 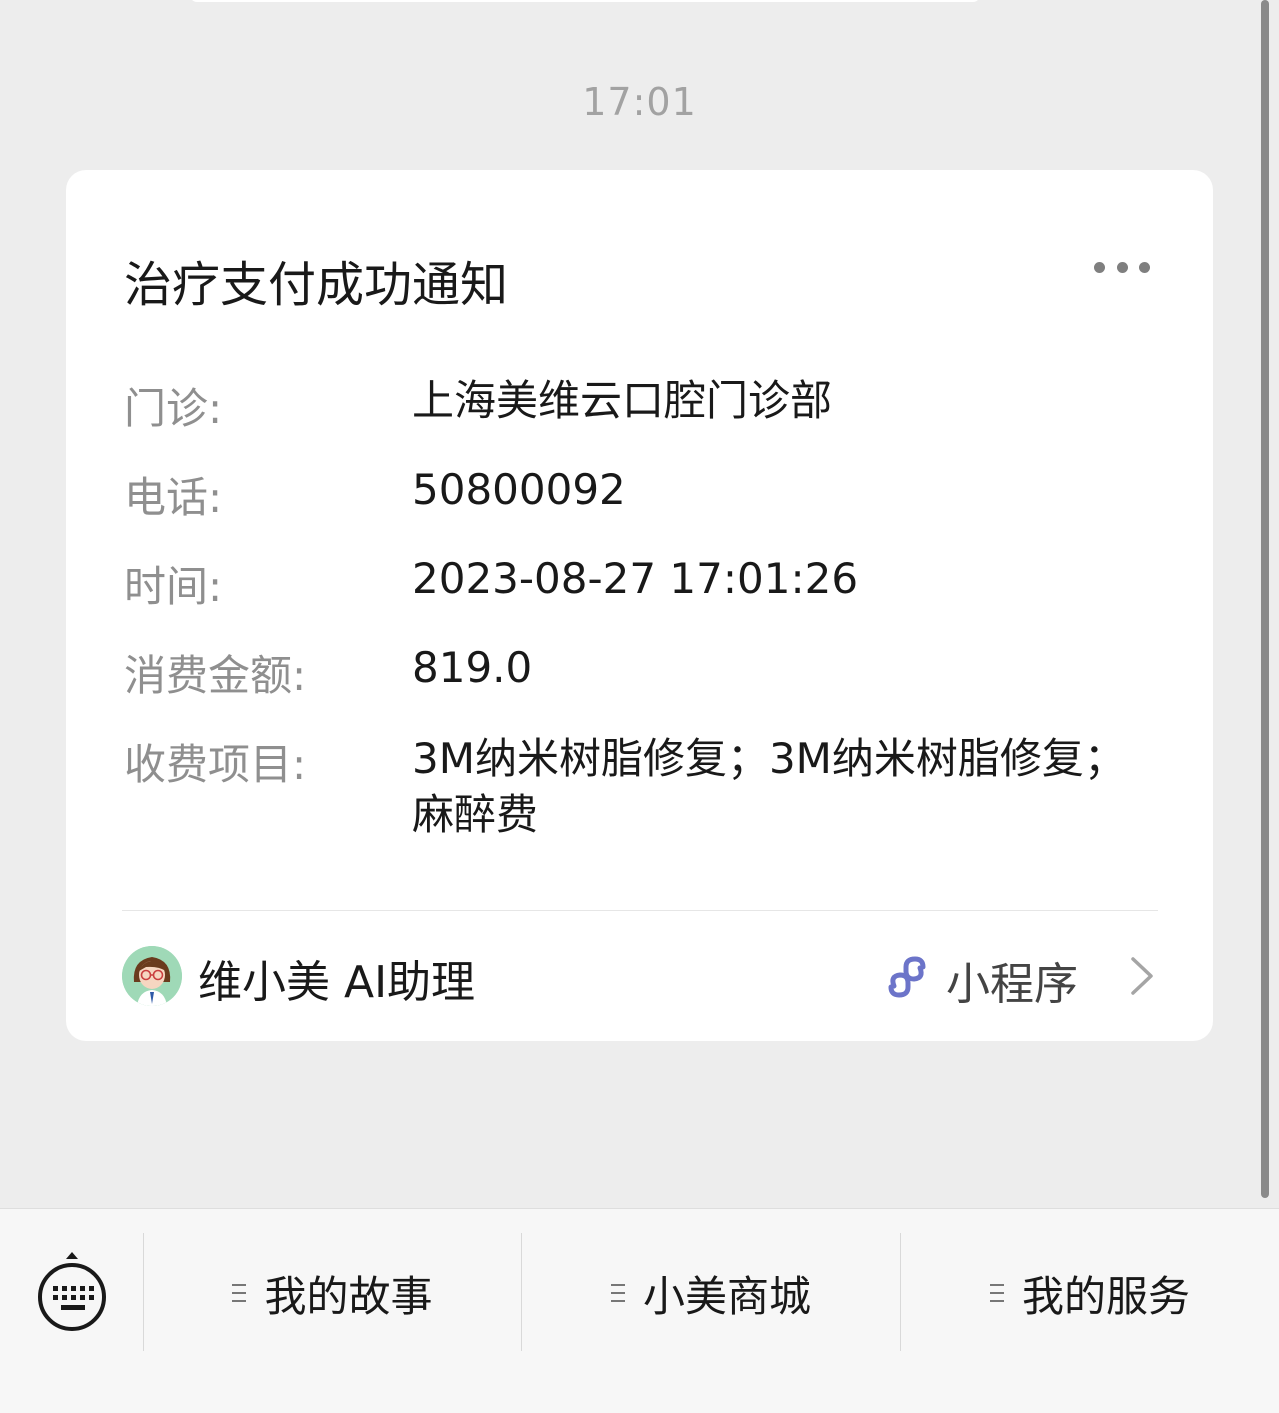 What do you see at coordinates (519, 489) in the screenshot?
I see `field-value-phone: 50800092` at bounding box center [519, 489].